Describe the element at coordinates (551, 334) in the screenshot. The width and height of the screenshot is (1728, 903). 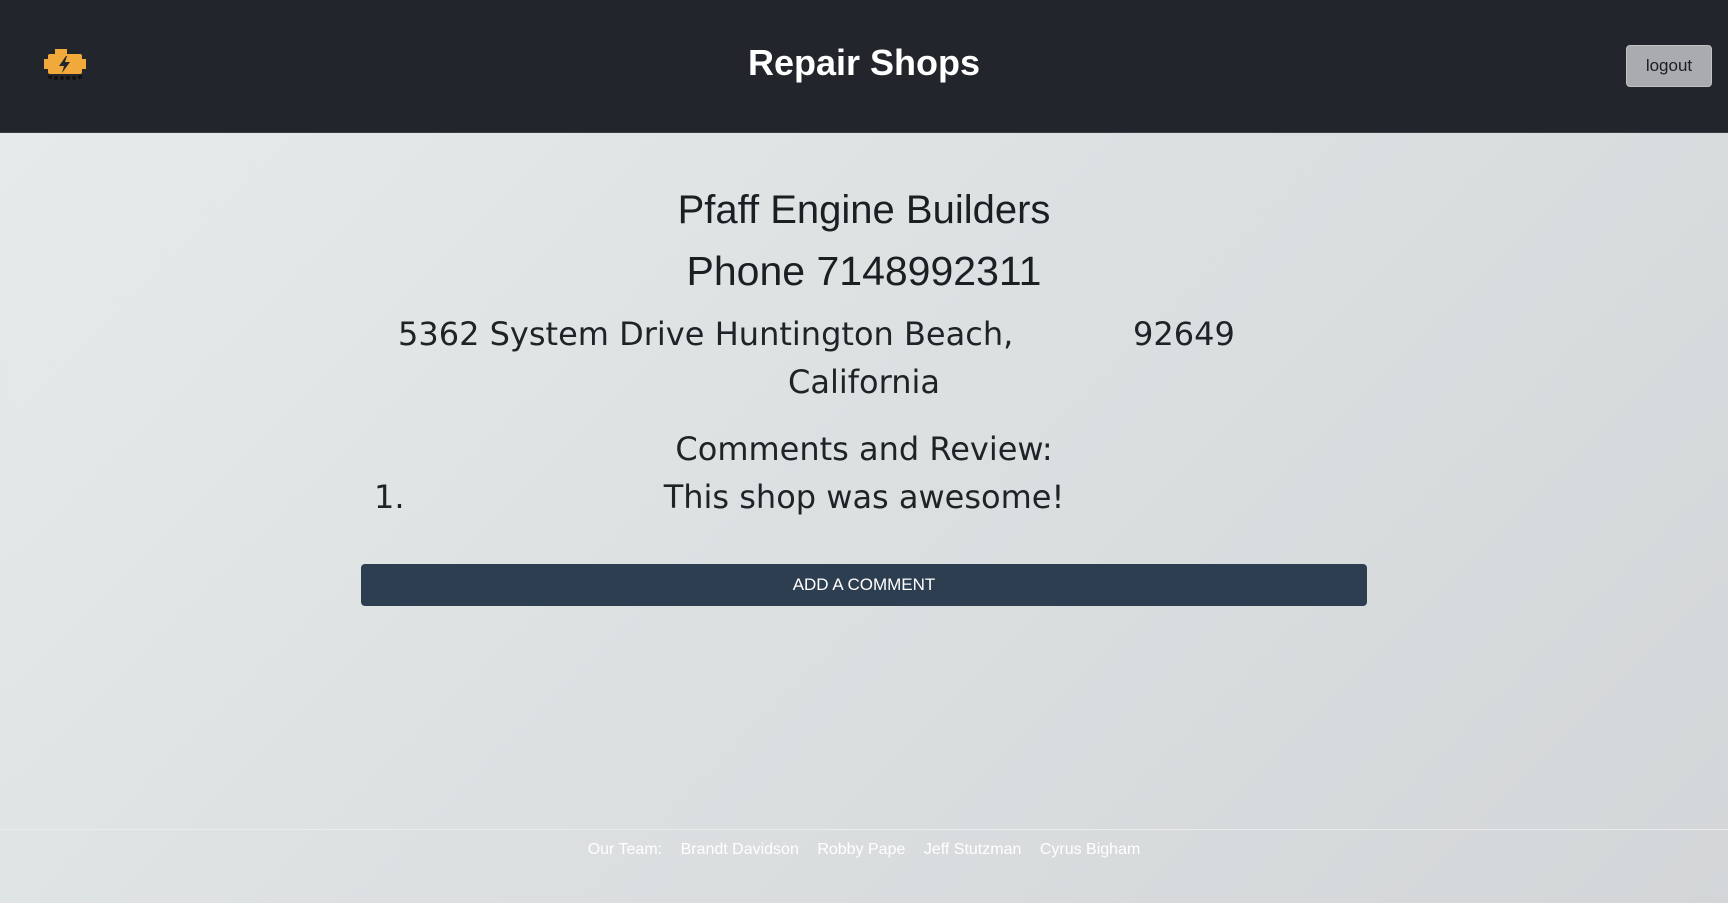
I see `address-street: 5362 System Drive` at that location.